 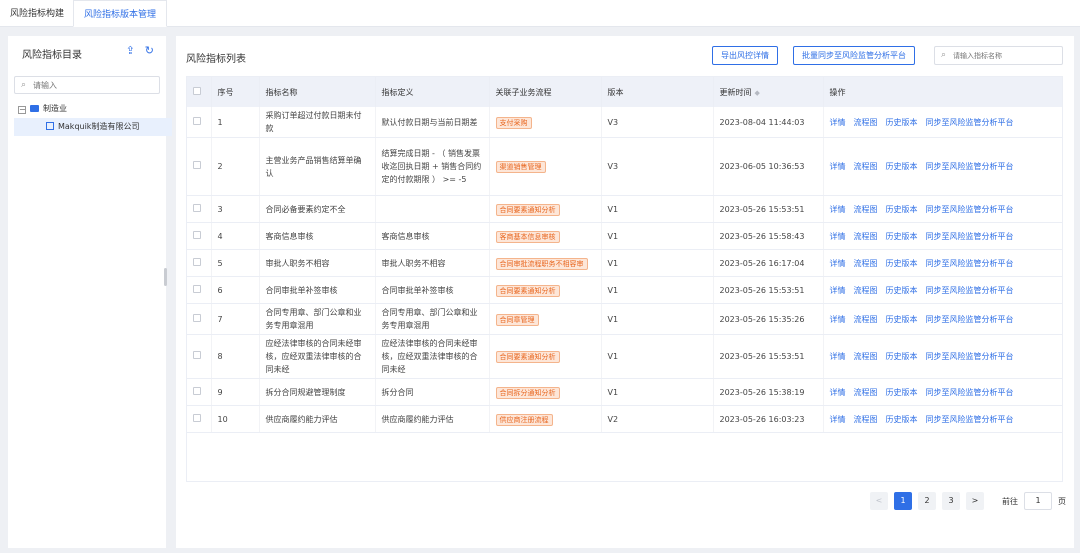 What do you see at coordinates (520, 167) in the screenshot?
I see `process-tag: 渠道销售管理` at bounding box center [520, 167].